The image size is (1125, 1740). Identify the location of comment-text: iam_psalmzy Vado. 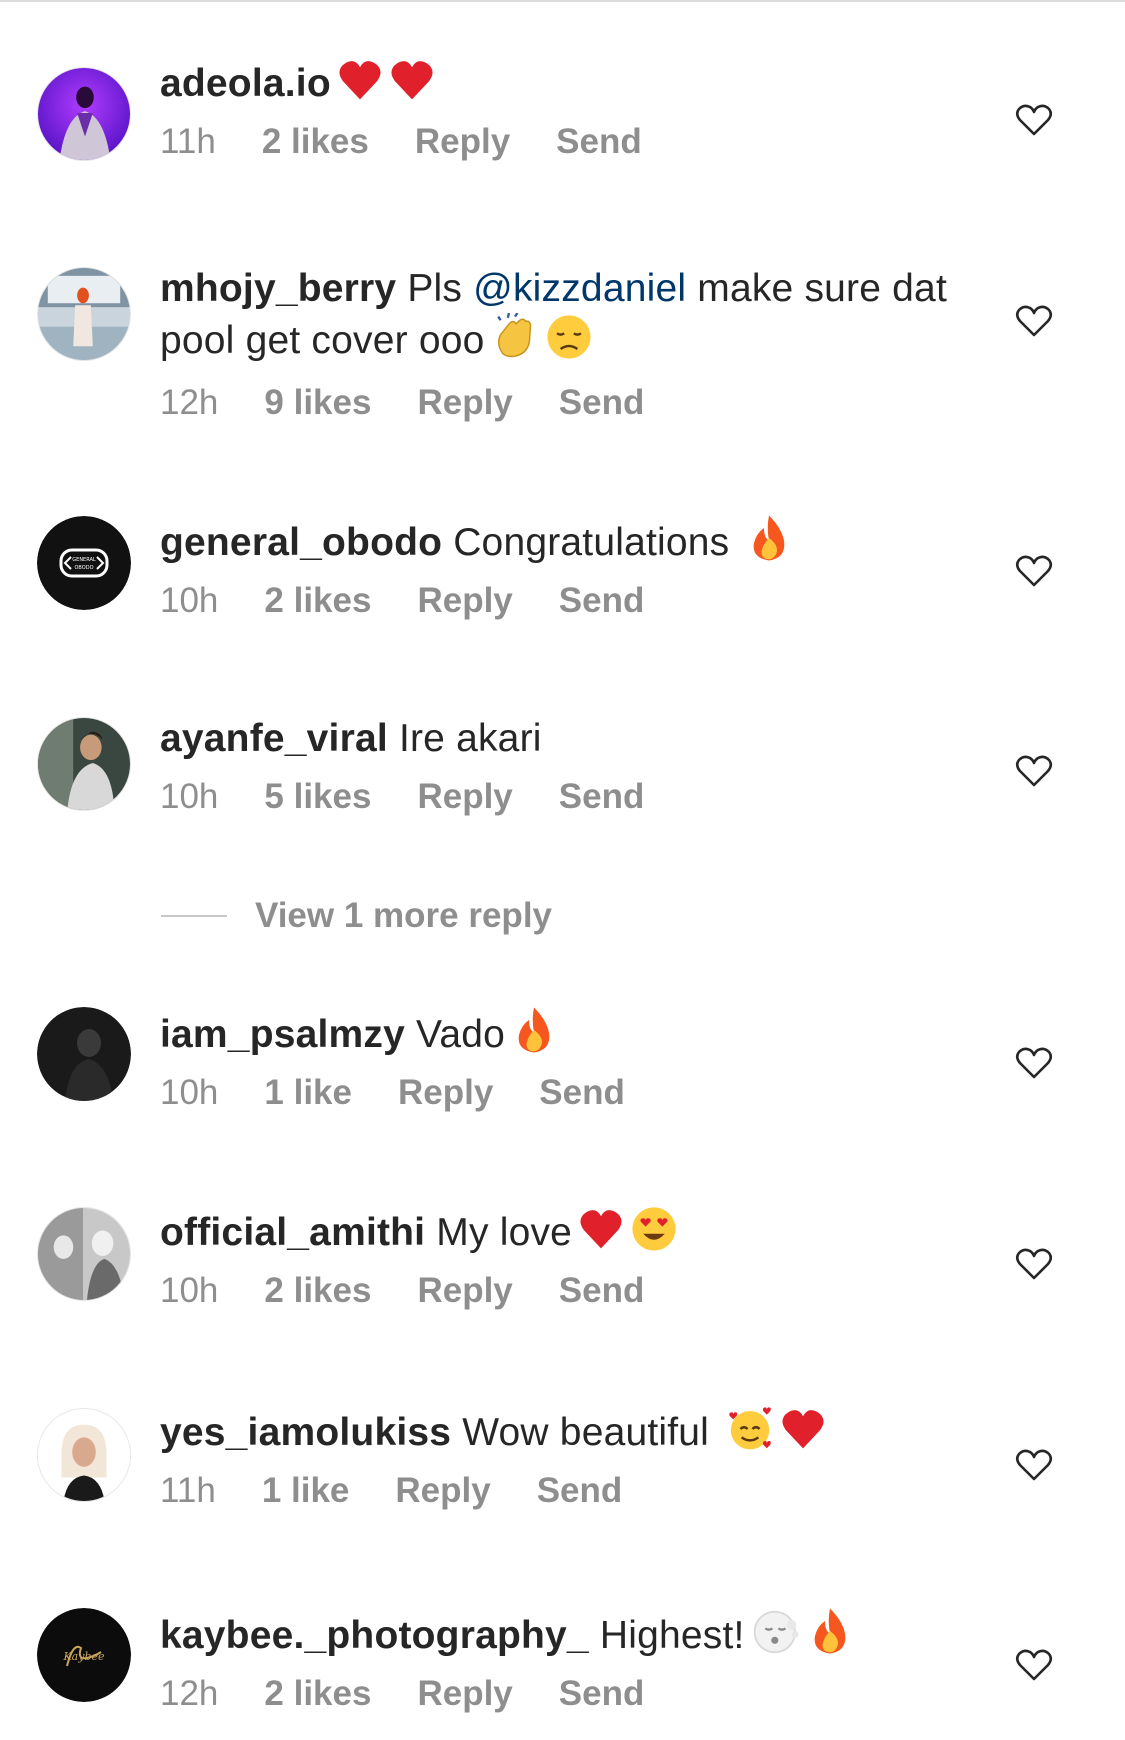
(560, 1032).